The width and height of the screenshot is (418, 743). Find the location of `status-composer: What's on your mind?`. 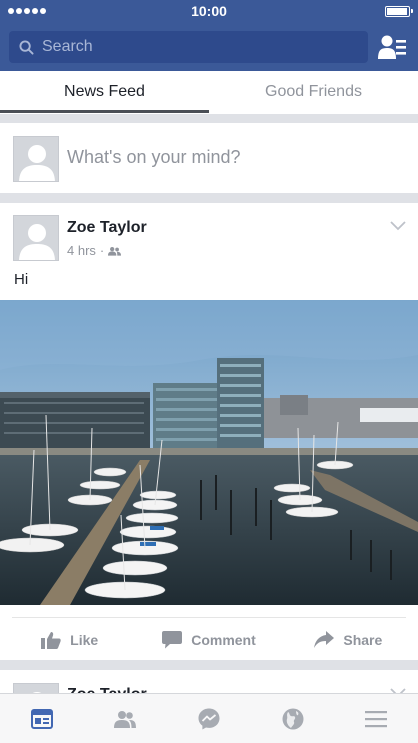

status-composer: What's on your mind? is located at coordinates (209, 158).